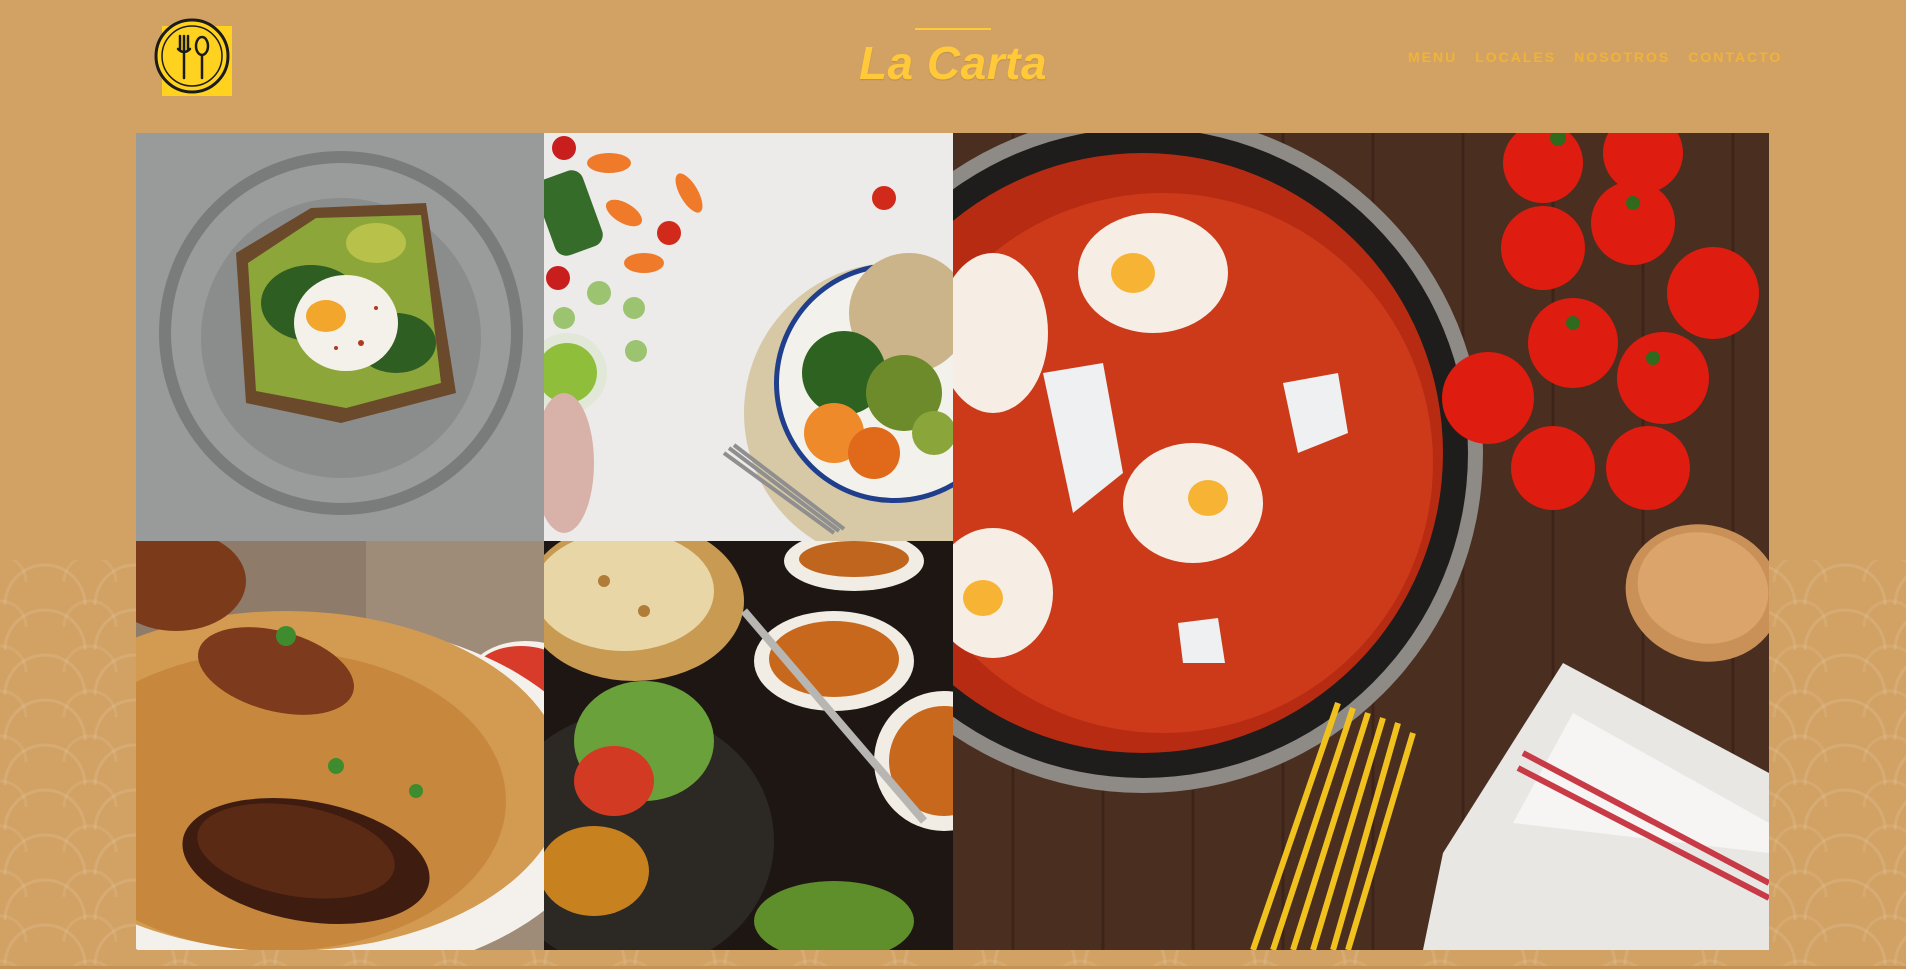 This screenshot has width=1906, height=969. I want to click on main-nav: MENU LOCALES NOSOTROS CONTACTO, so click(1595, 57).